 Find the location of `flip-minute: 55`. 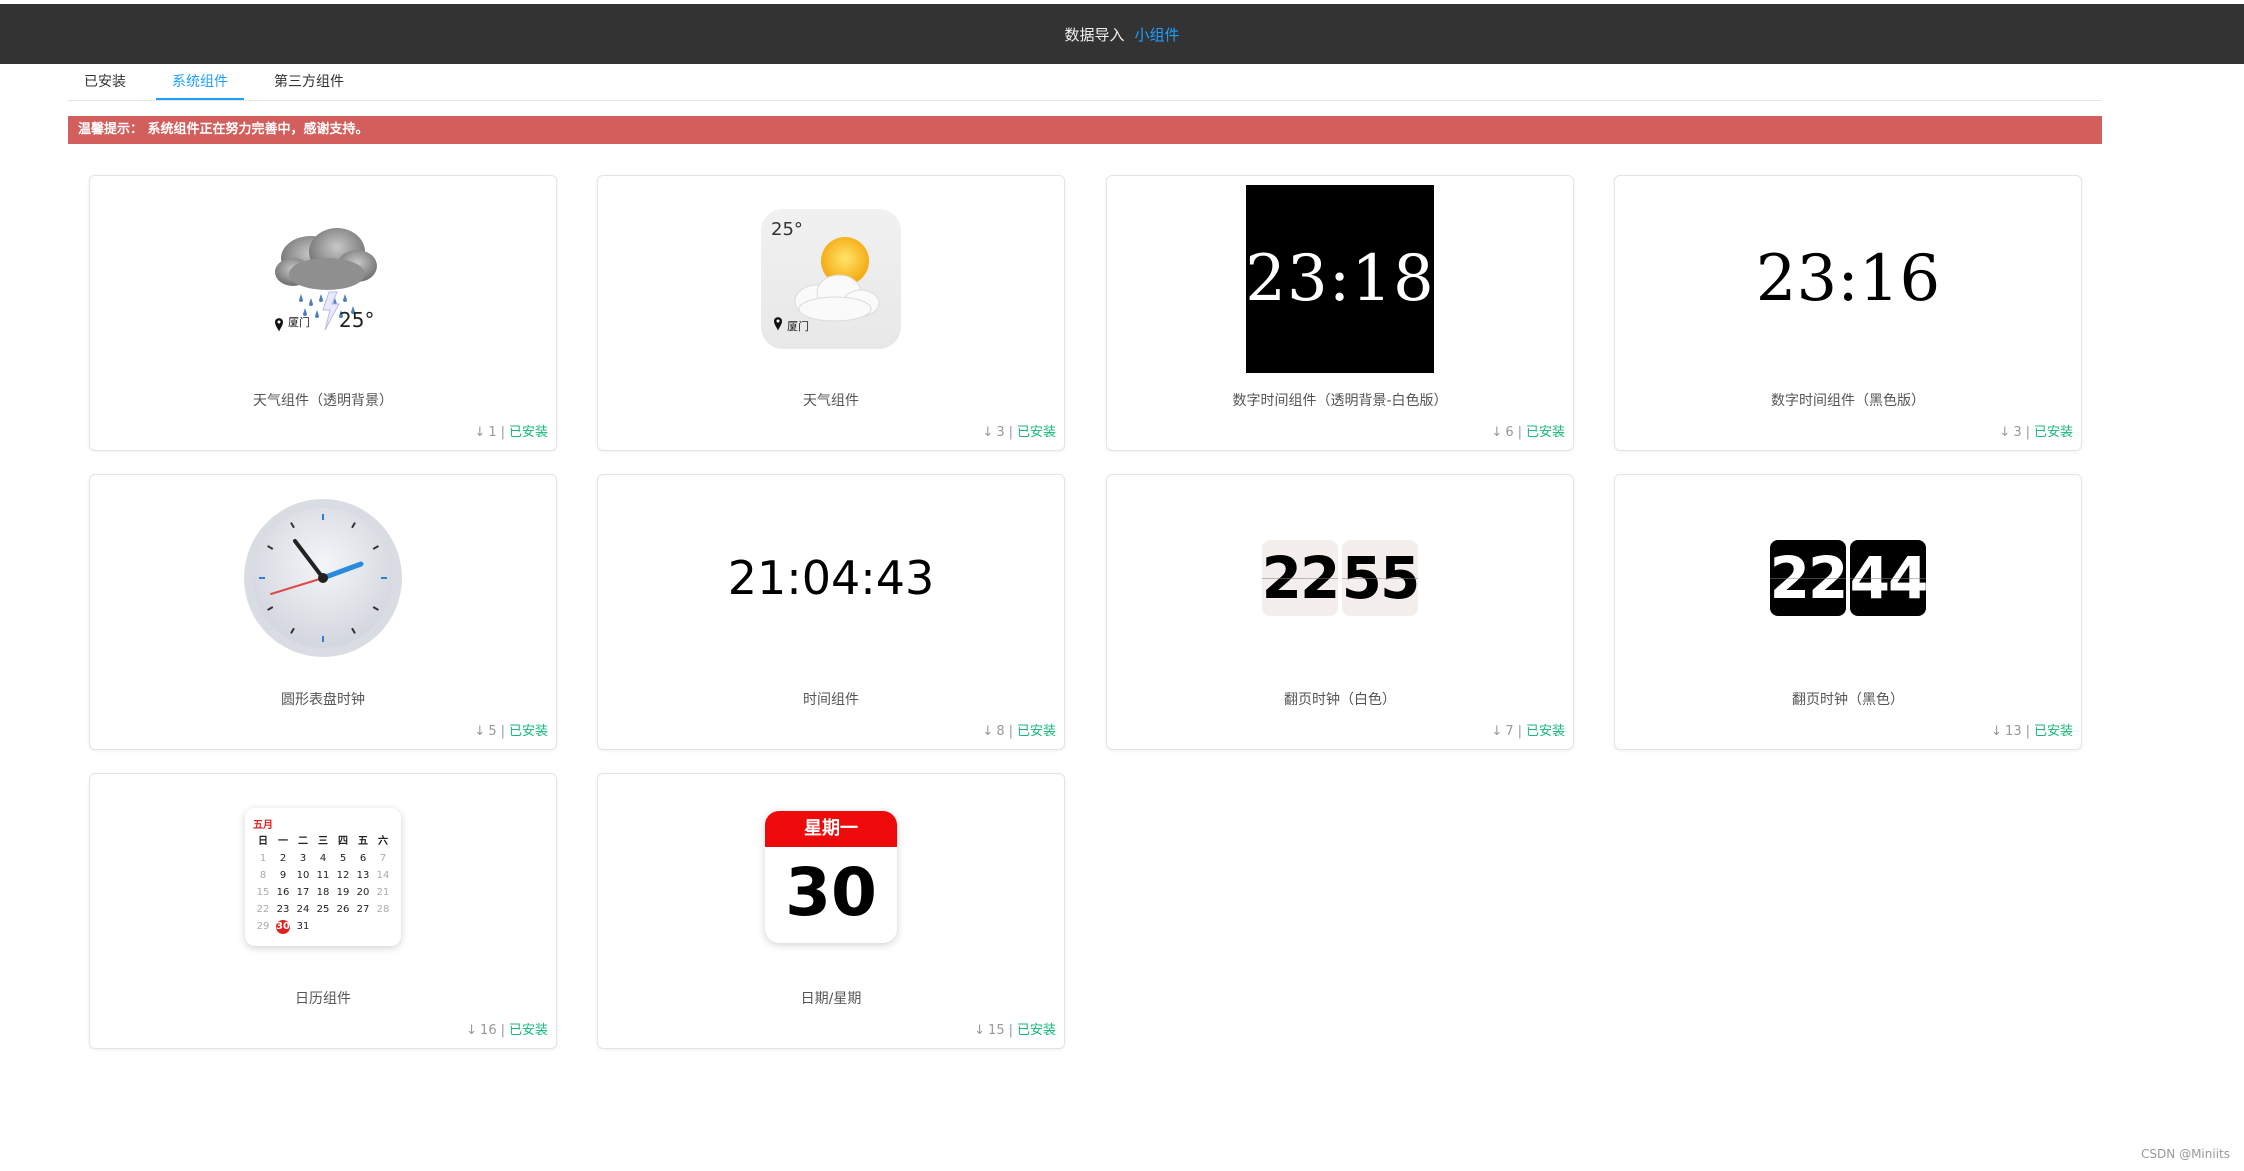

flip-minute: 55 is located at coordinates (1381, 578).